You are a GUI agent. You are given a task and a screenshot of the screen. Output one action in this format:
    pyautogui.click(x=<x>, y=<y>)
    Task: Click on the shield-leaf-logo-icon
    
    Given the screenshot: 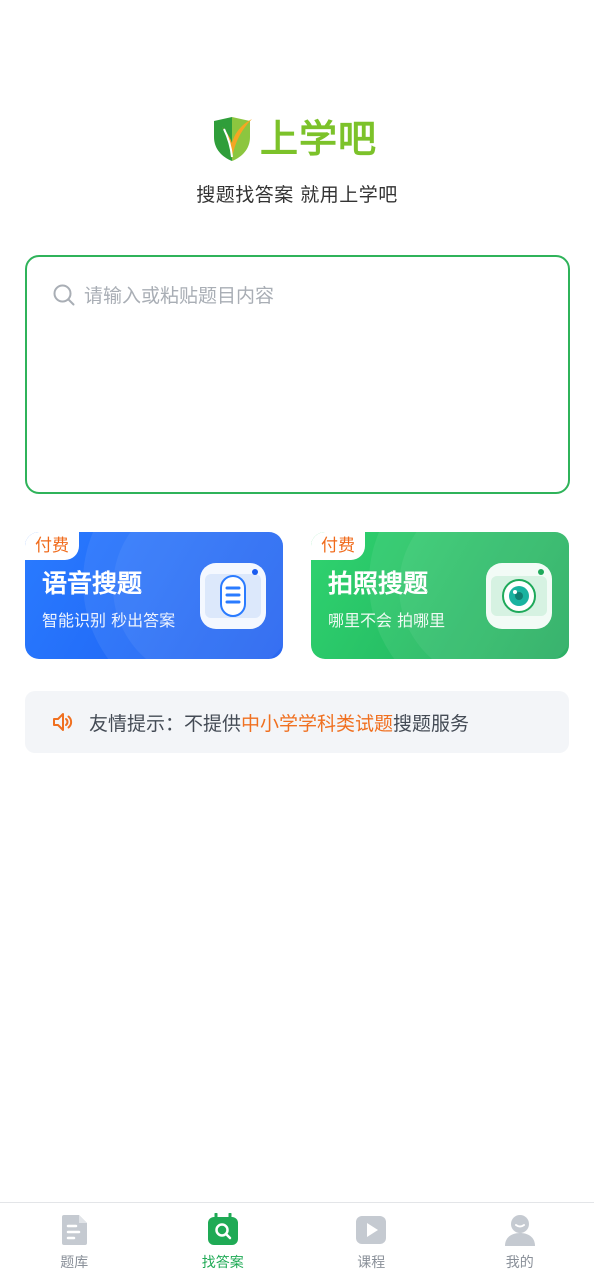 What is the action you would take?
    pyautogui.click(x=233, y=139)
    